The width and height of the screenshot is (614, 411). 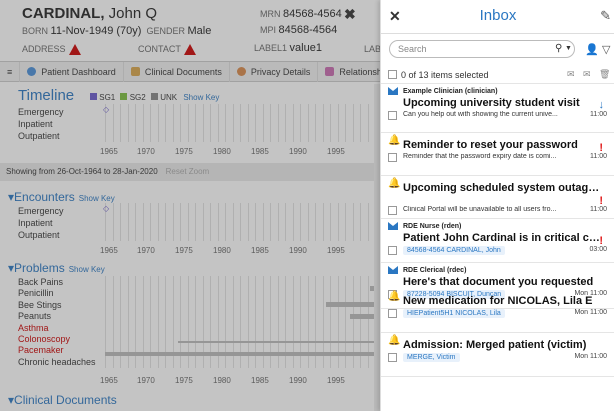 I want to click on timeline-row-outpatient: Outpatient, so click(x=39, y=136).